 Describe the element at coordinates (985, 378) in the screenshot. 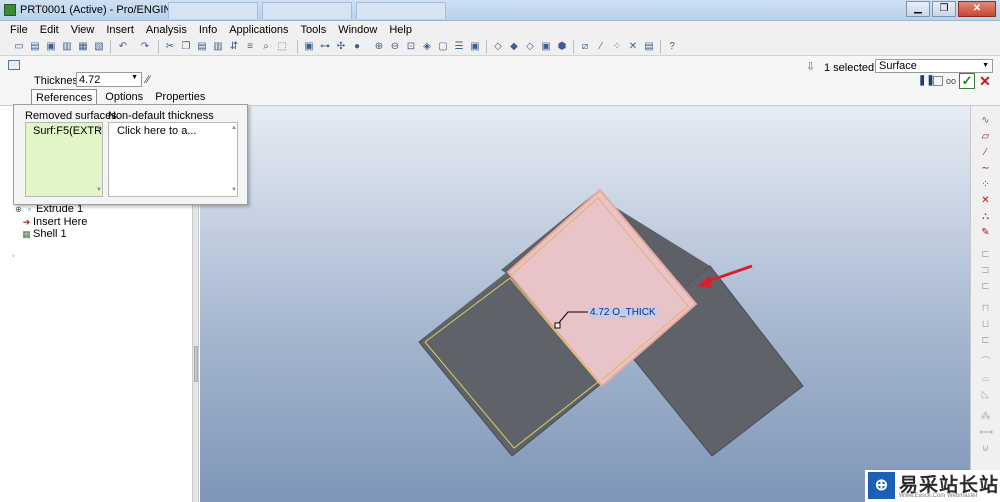

I see `round-tool-icon: ⌓` at that location.